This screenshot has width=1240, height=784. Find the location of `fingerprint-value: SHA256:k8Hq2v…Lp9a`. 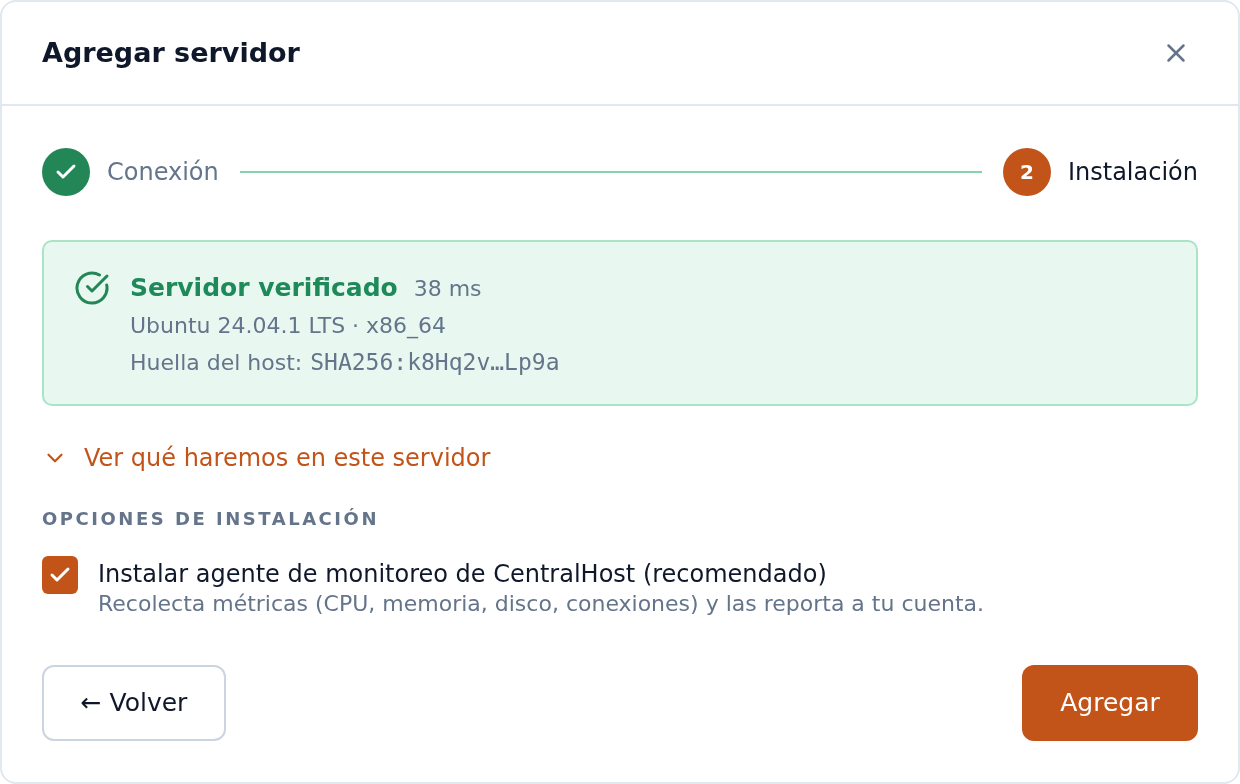

fingerprint-value: SHA256:k8Hq2v…Lp9a is located at coordinates (435, 362).